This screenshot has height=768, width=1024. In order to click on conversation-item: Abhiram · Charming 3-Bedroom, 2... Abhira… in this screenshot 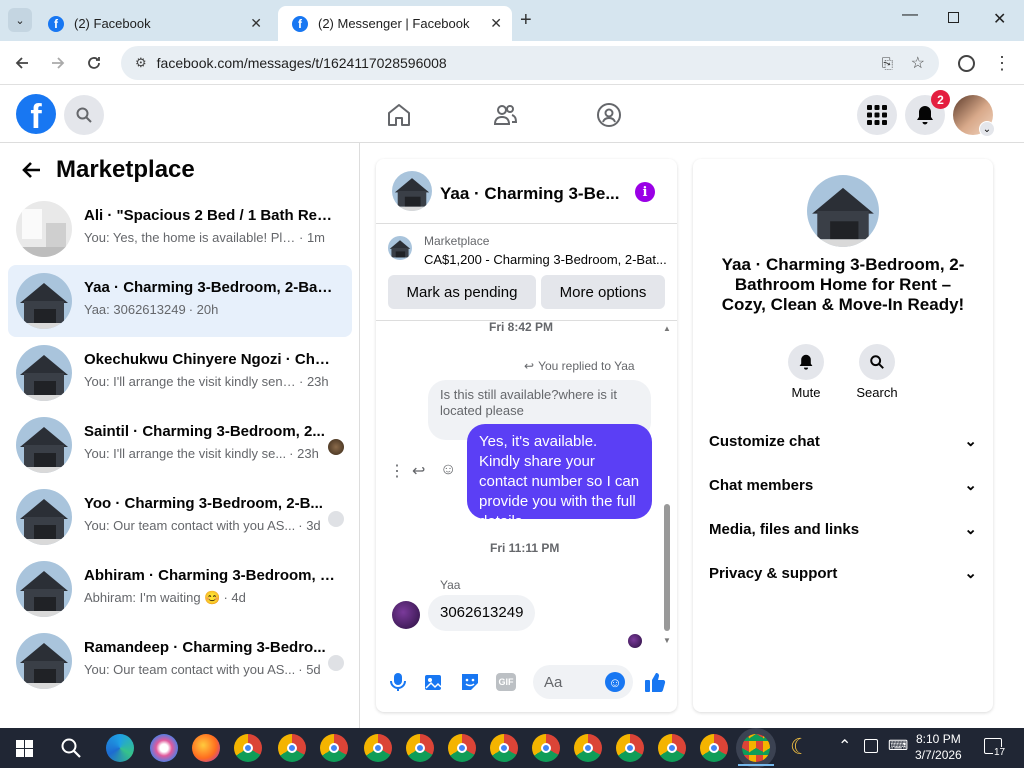, I will do `click(180, 589)`.